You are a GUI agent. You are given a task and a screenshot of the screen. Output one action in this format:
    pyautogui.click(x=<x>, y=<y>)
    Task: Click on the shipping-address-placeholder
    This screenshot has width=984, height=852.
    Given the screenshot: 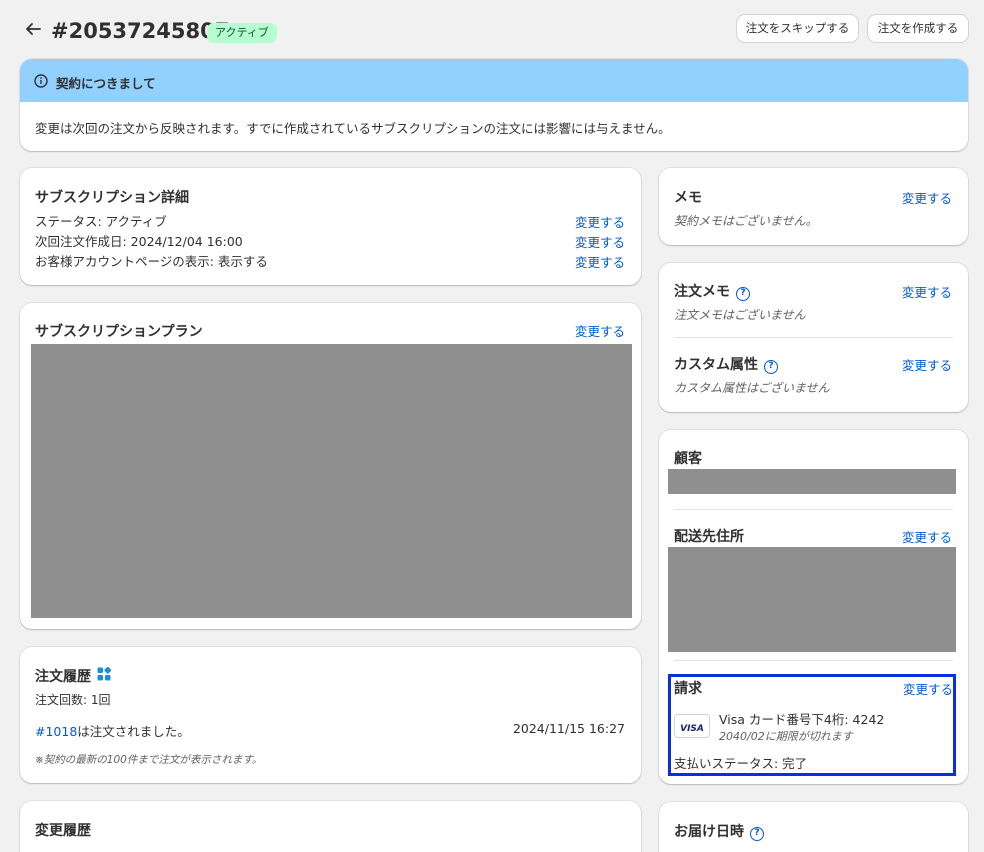 What is the action you would take?
    pyautogui.click(x=812, y=599)
    